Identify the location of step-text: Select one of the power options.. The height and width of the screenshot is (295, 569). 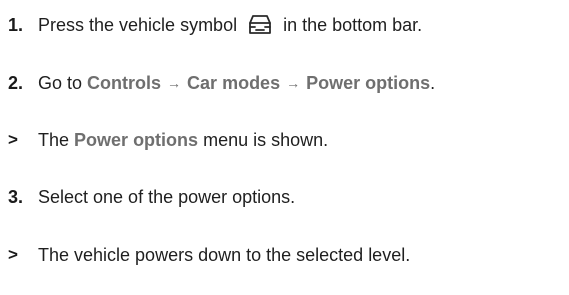
(167, 196).